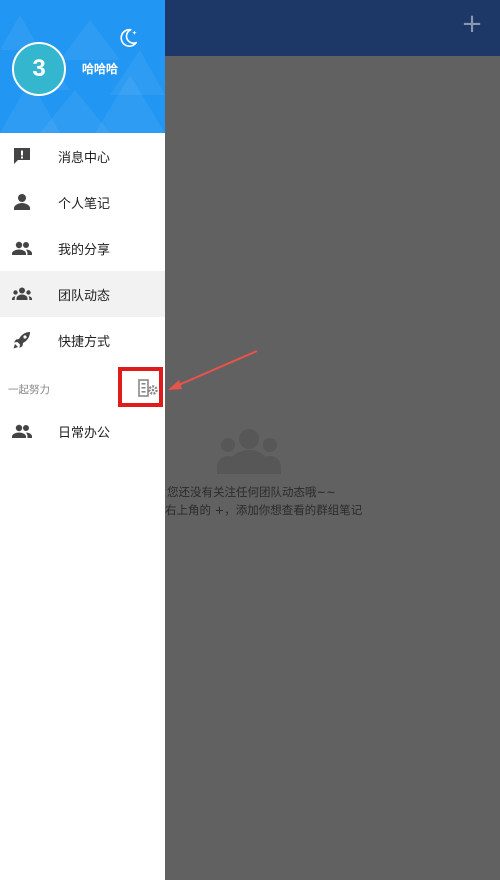 The width and height of the screenshot is (500, 880). Describe the element at coordinates (22, 202) in the screenshot. I see `person-icon` at that location.